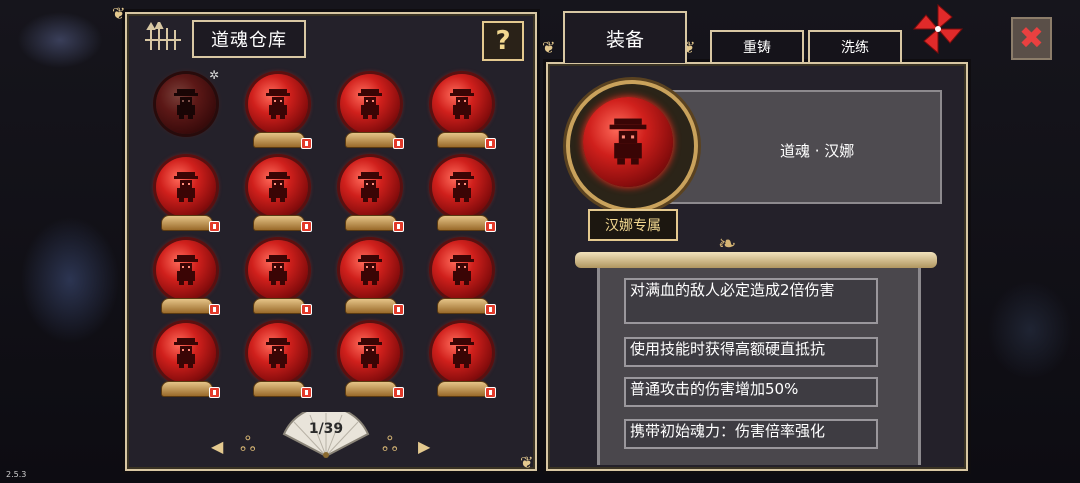 This screenshot has height=483, width=1080. Describe the element at coordinates (249, 39) in the screenshot. I see `warehouse-title: 道魂仓库` at that location.